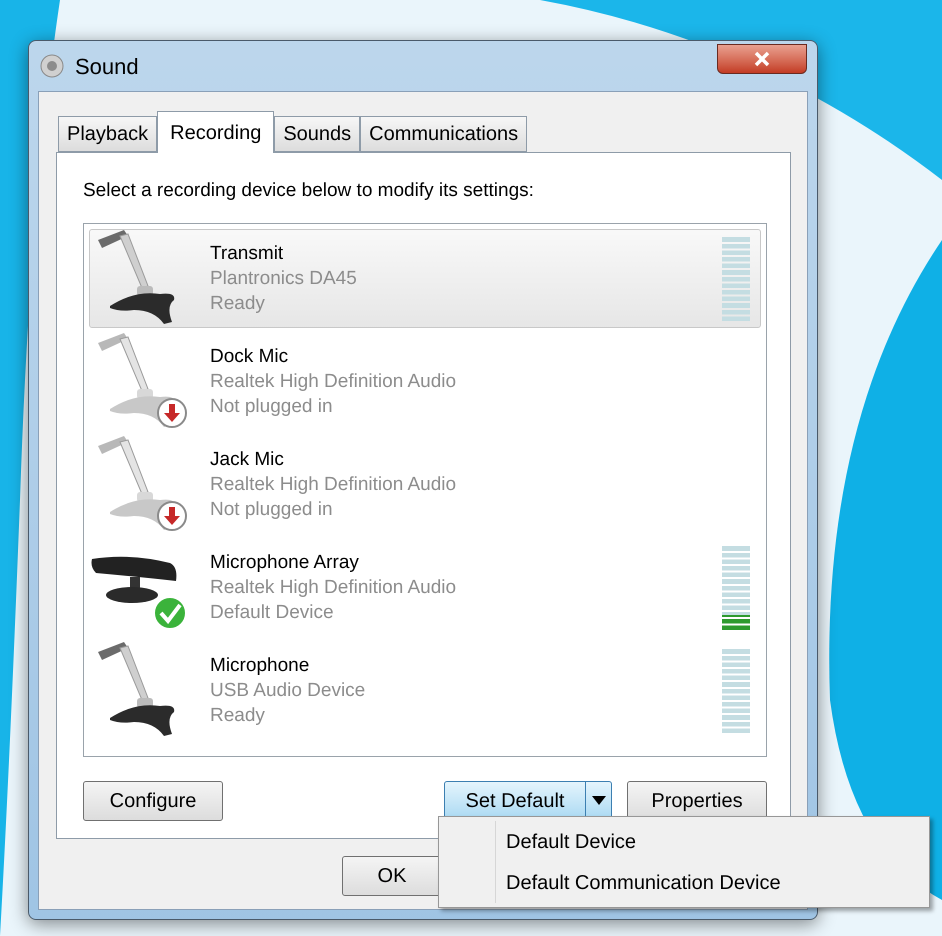 This screenshot has height=936, width=942. Describe the element at coordinates (247, 254) in the screenshot. I see `device-name: Transmit` at that location.